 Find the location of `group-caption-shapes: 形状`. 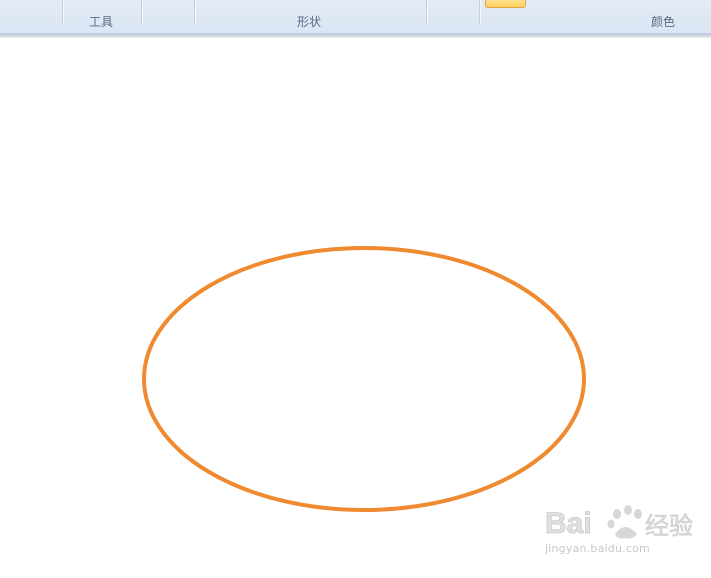

group-caption-shapes: 形状 is located at coordinates (309, 22).